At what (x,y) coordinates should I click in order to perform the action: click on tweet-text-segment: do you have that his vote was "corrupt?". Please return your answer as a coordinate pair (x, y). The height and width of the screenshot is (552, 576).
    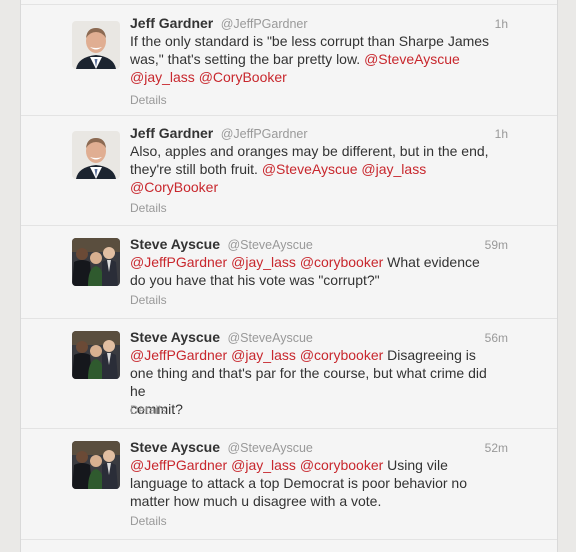
    Looking at the image, I should click on (255, 280).